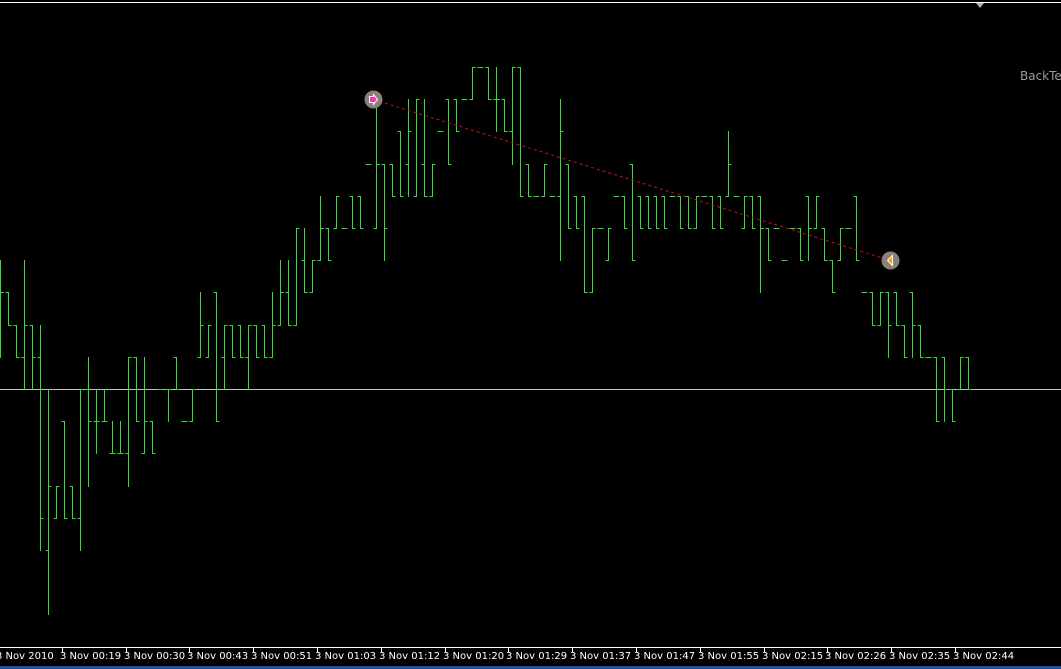 The height and width of the screenshot is (669, 1061). What do you see at coordinates (980, 5) in the screenshot?
I see `chart-shift-marker-icon` at bounding box center [980, 5].